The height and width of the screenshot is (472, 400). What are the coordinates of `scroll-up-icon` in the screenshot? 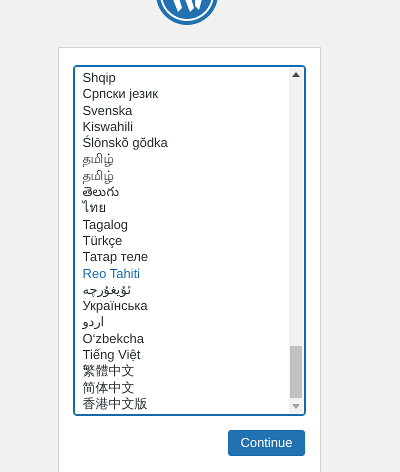 It's located at (296, 74).